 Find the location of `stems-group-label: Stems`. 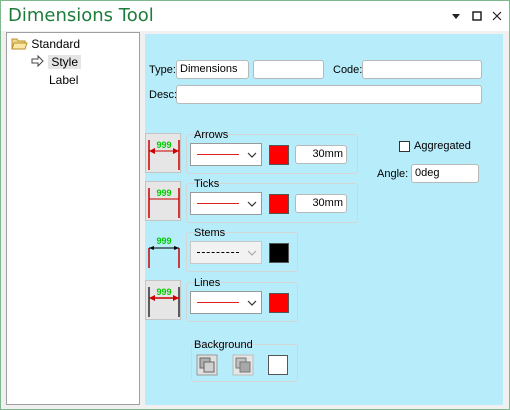

stems-group-label: Stems is located at coordinates (210, 233).